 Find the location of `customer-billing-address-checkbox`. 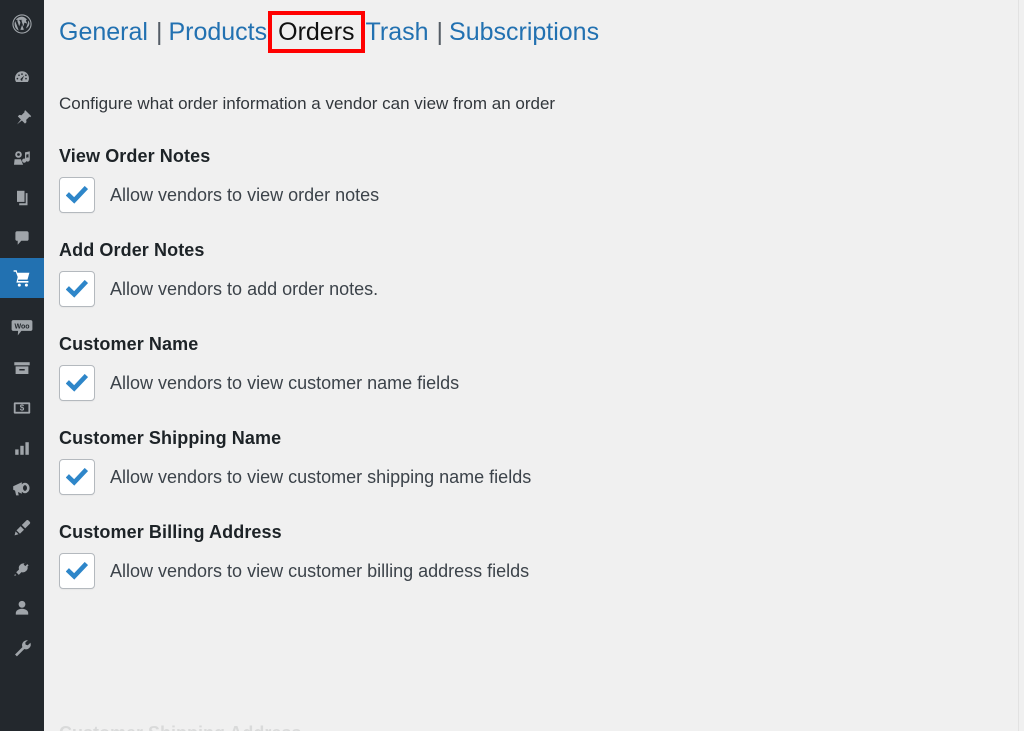

customer-billing-address-checkbox is located at coordinates (77, 571).